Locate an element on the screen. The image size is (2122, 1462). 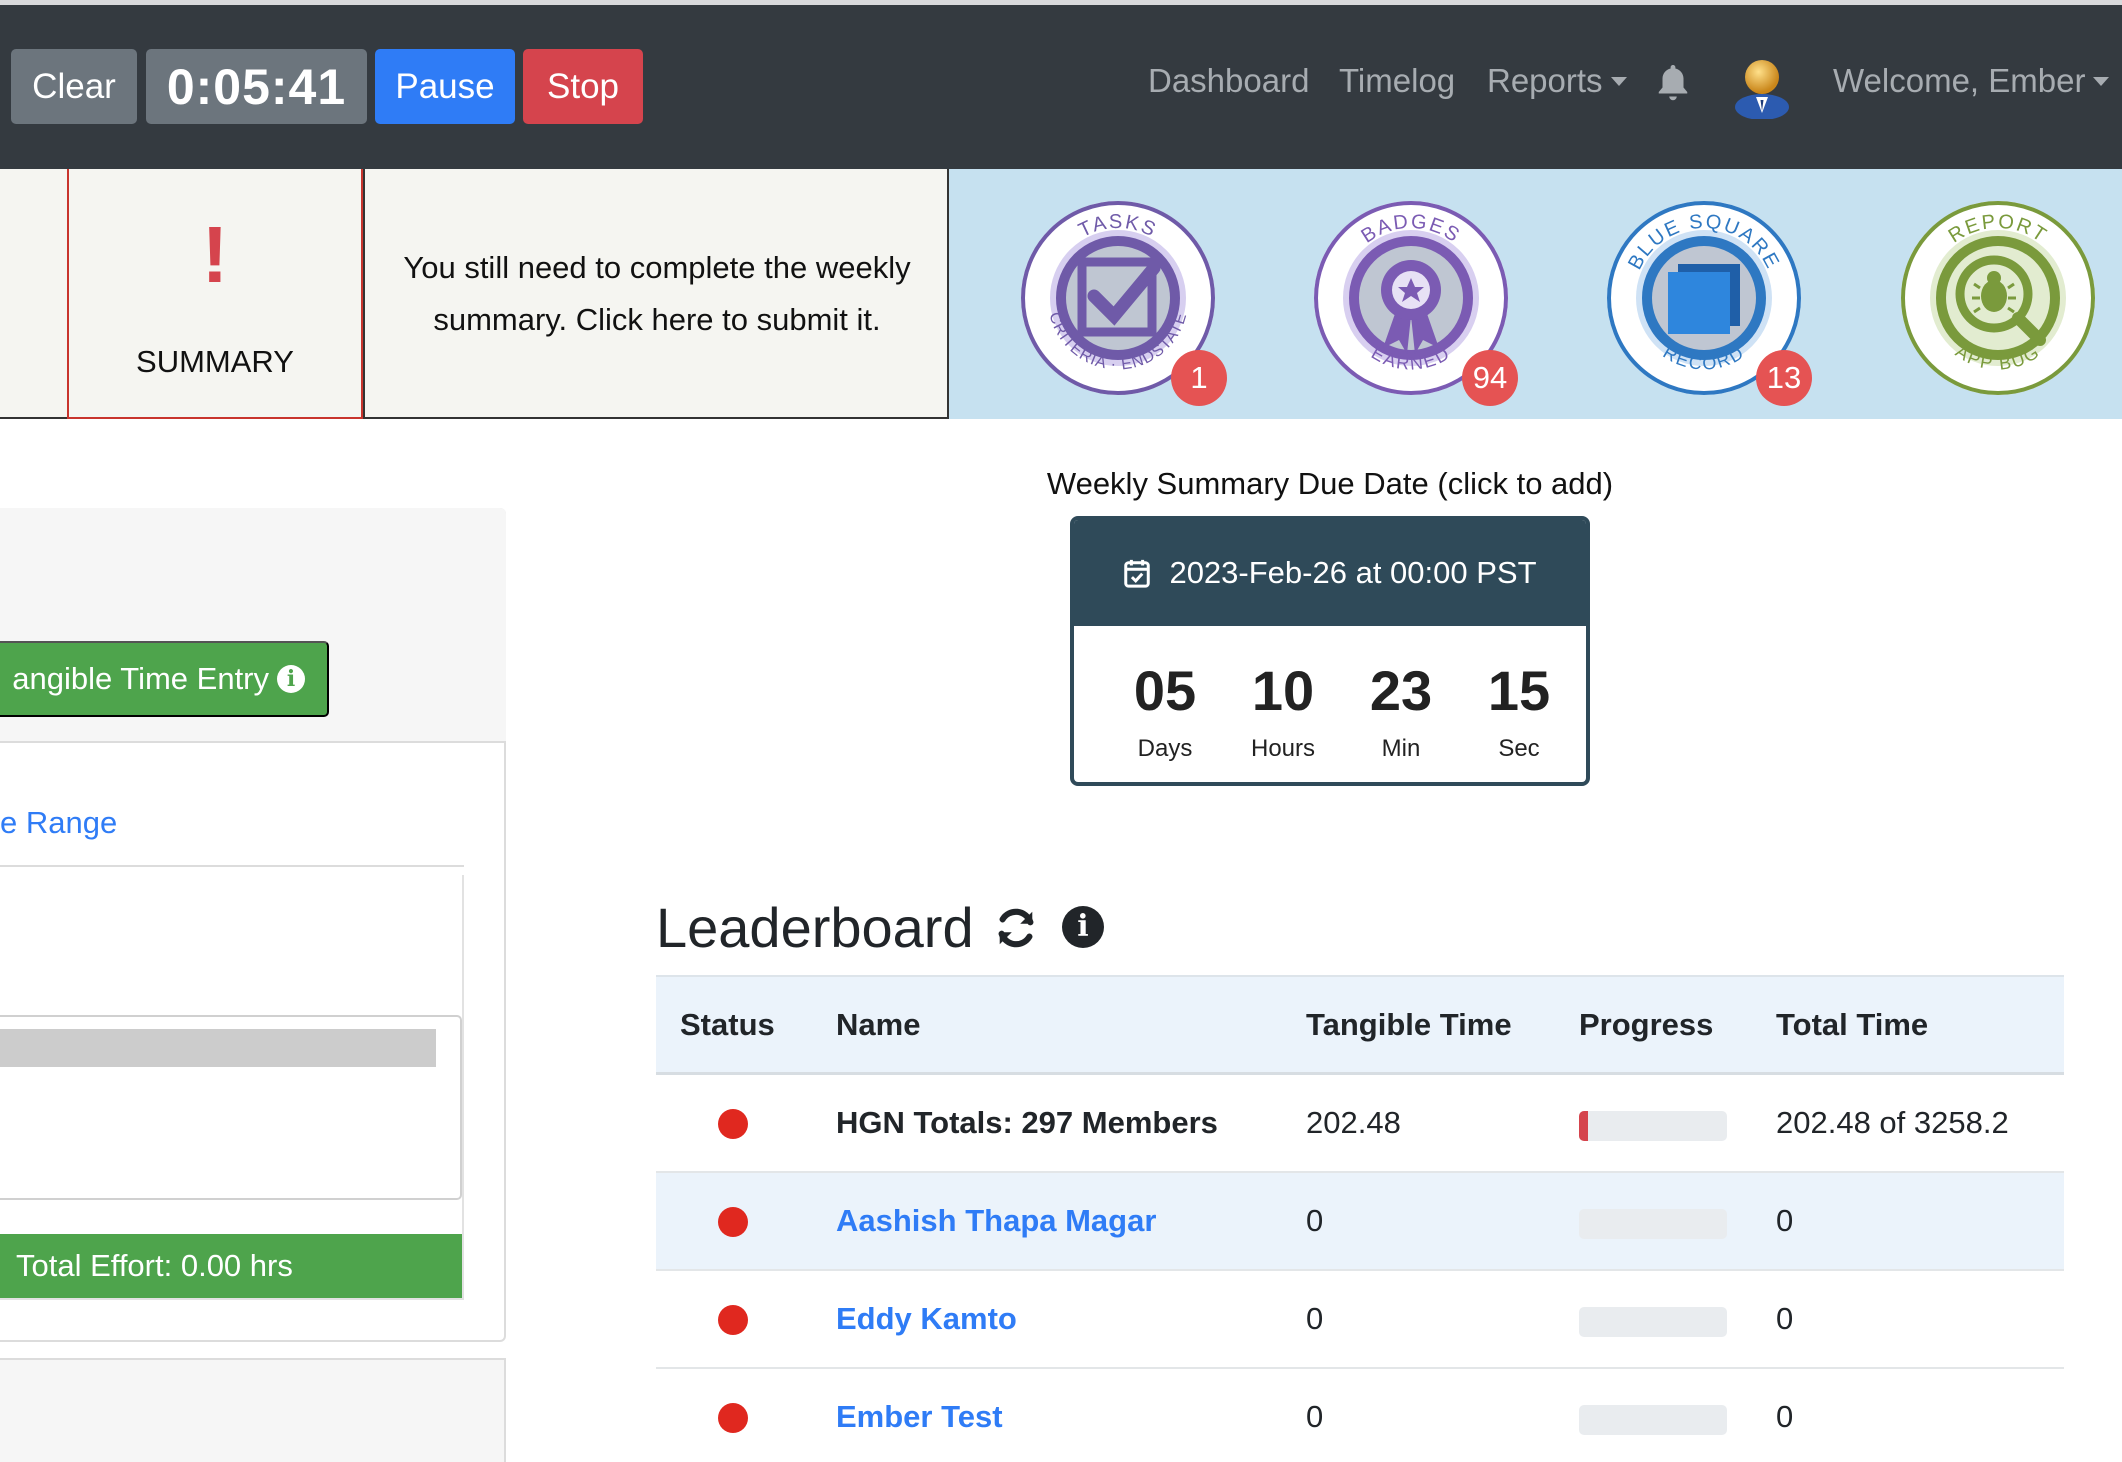
leaderboard-title: Leaderboard is located at coordinates (815, 927).